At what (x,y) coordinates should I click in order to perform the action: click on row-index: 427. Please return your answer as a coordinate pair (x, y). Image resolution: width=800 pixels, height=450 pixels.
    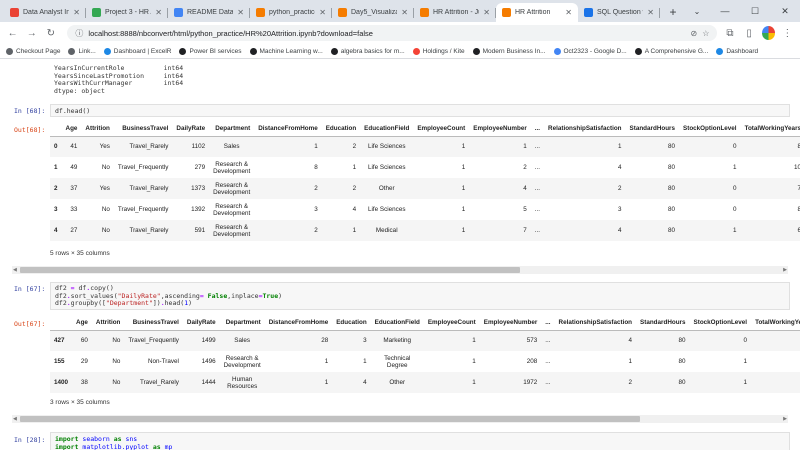
    Looking at the image, I should click on (59, 341).